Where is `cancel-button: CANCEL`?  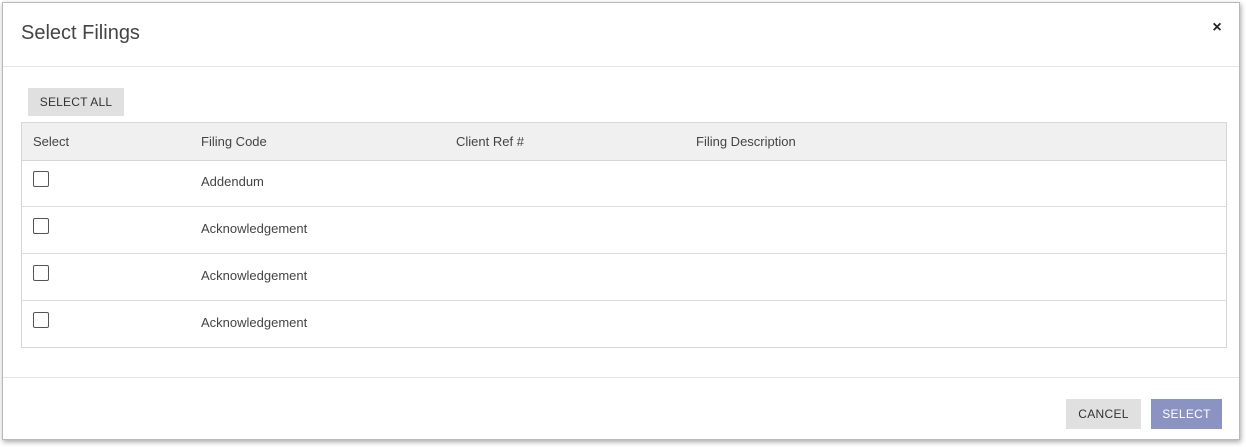
cancel-button: CANCEL is located at coordinates (1103, 414).